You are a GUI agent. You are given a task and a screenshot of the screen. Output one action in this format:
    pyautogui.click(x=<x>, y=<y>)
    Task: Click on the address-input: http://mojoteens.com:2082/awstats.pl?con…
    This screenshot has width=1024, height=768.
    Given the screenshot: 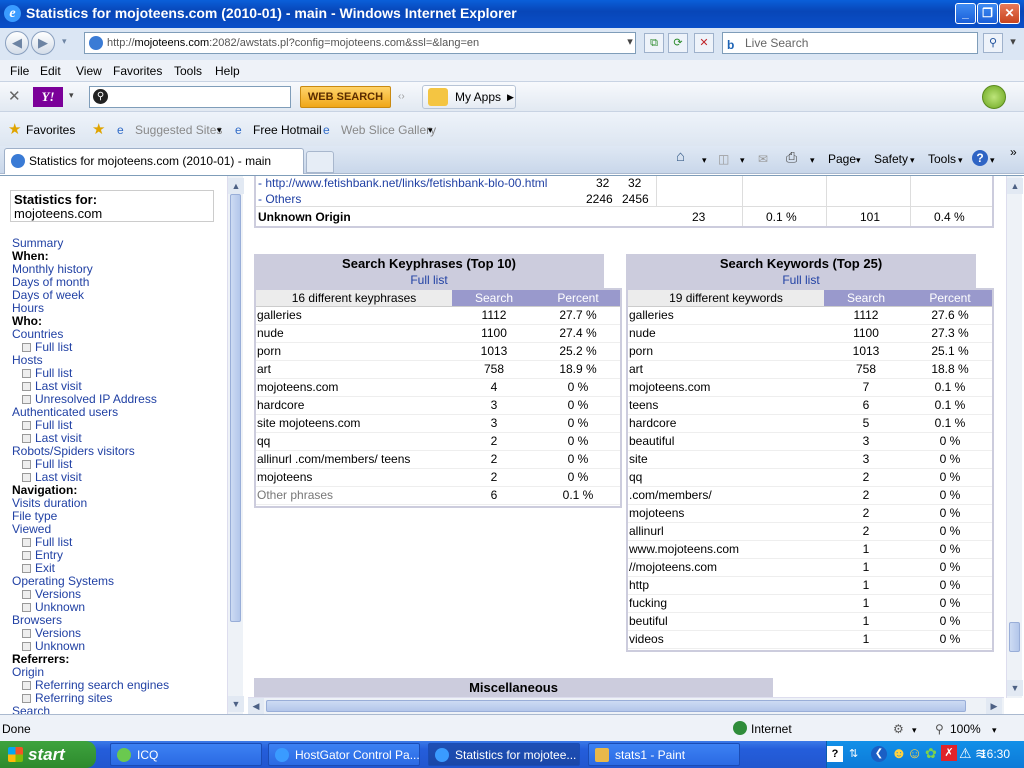 What is the action you would take?
    pyautogui.click(x=360, y=43)
    